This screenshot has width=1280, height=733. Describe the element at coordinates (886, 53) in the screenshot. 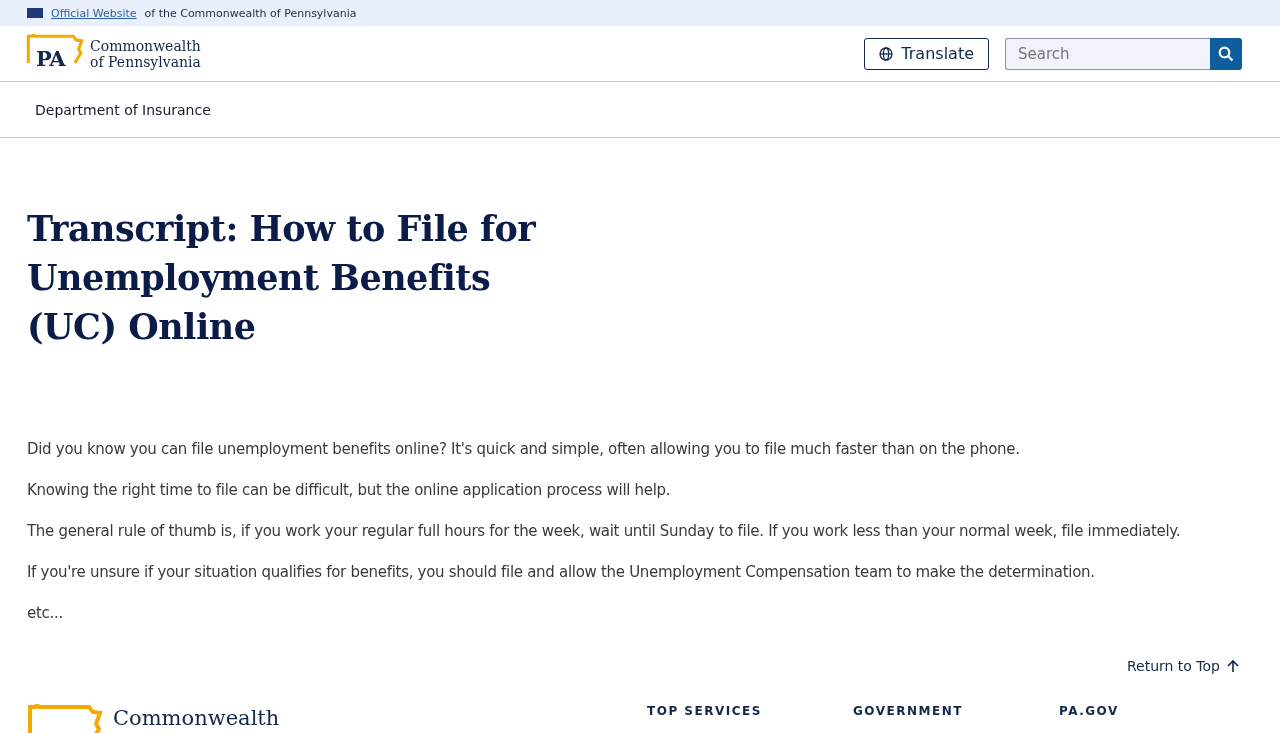

I see `globe-icon` at that location.